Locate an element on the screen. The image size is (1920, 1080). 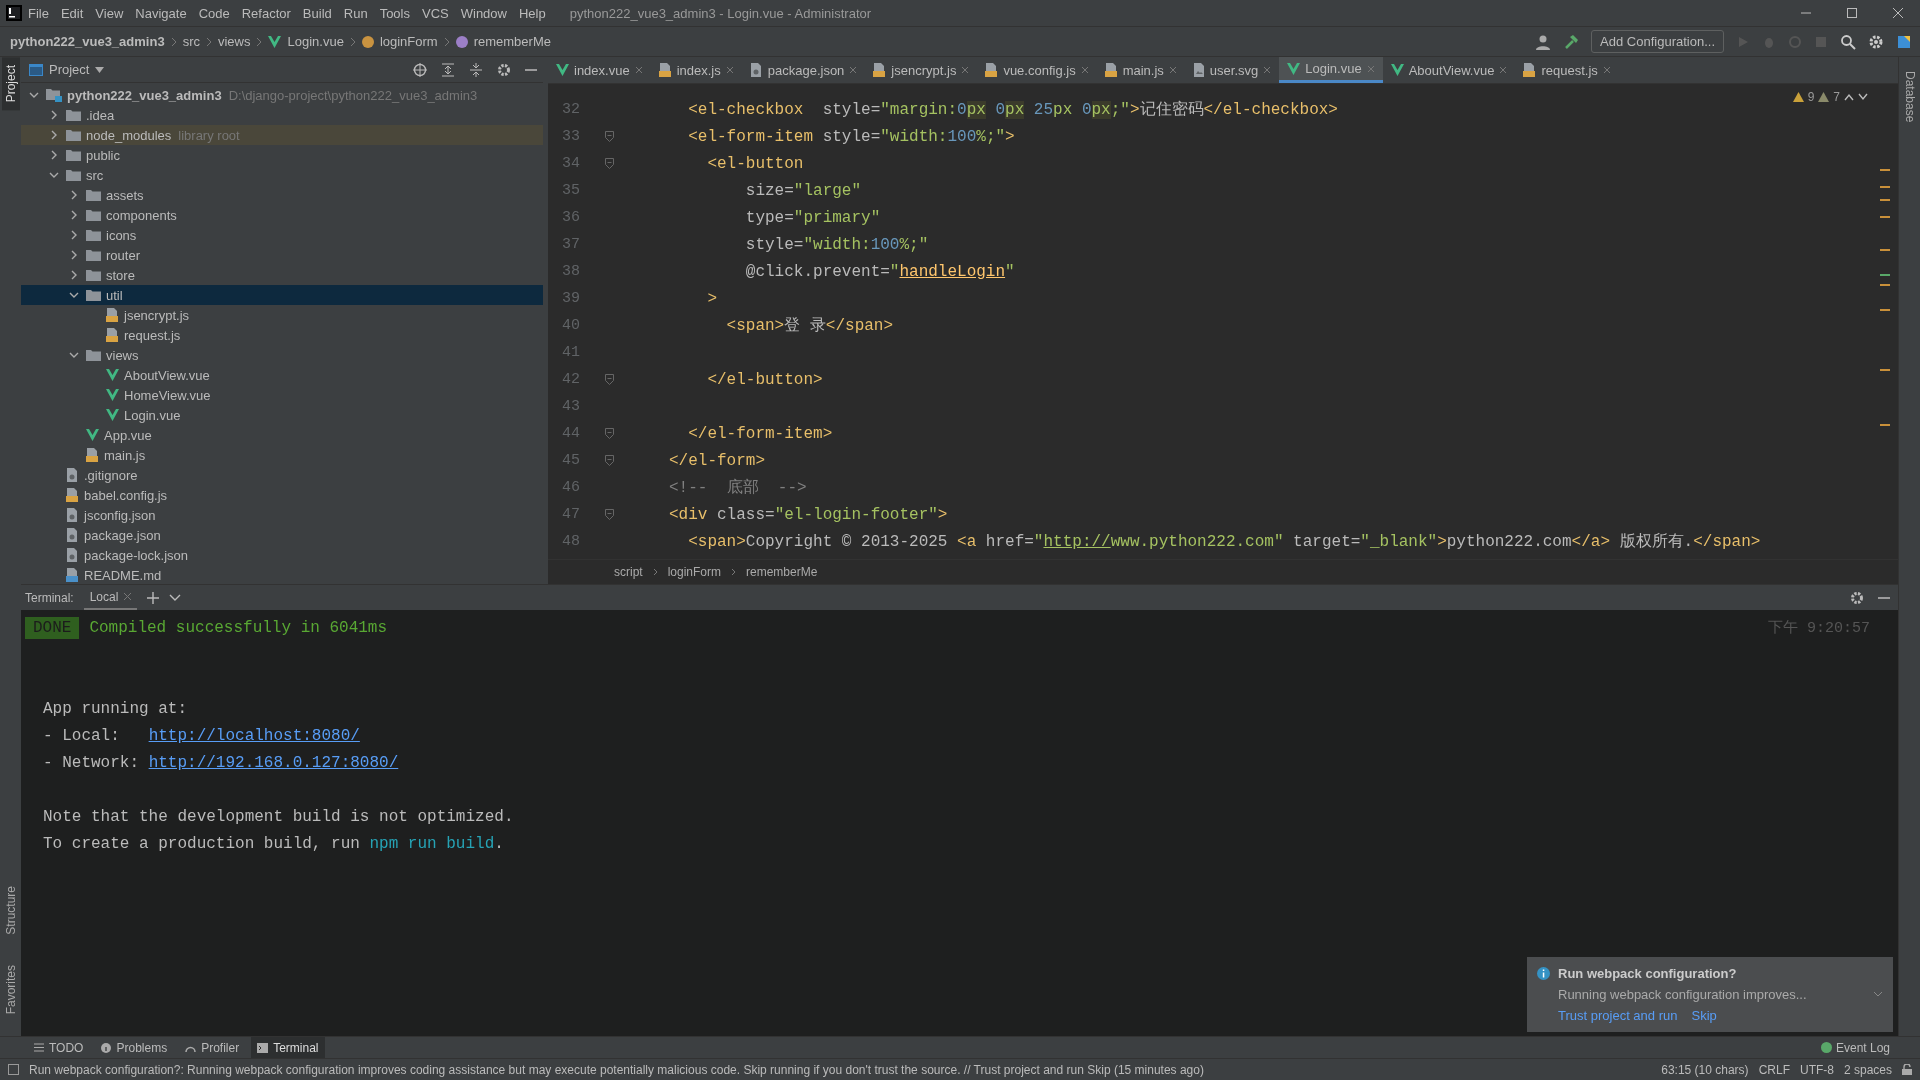
collapse-all-icon is located at coordinates (476, 69).